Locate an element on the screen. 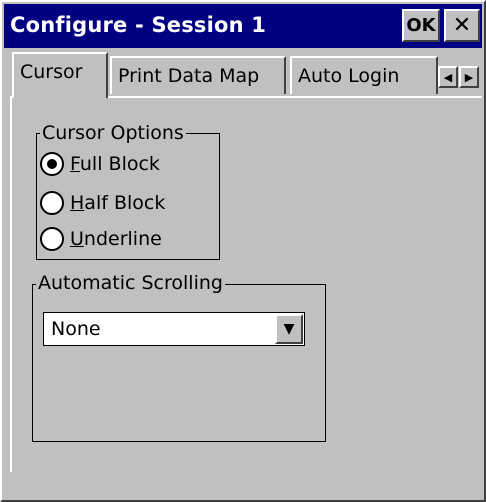 The height and width of the screenshot is (502, 486). window-title: Configure - Session 1 is located at coordinates (138, 25).